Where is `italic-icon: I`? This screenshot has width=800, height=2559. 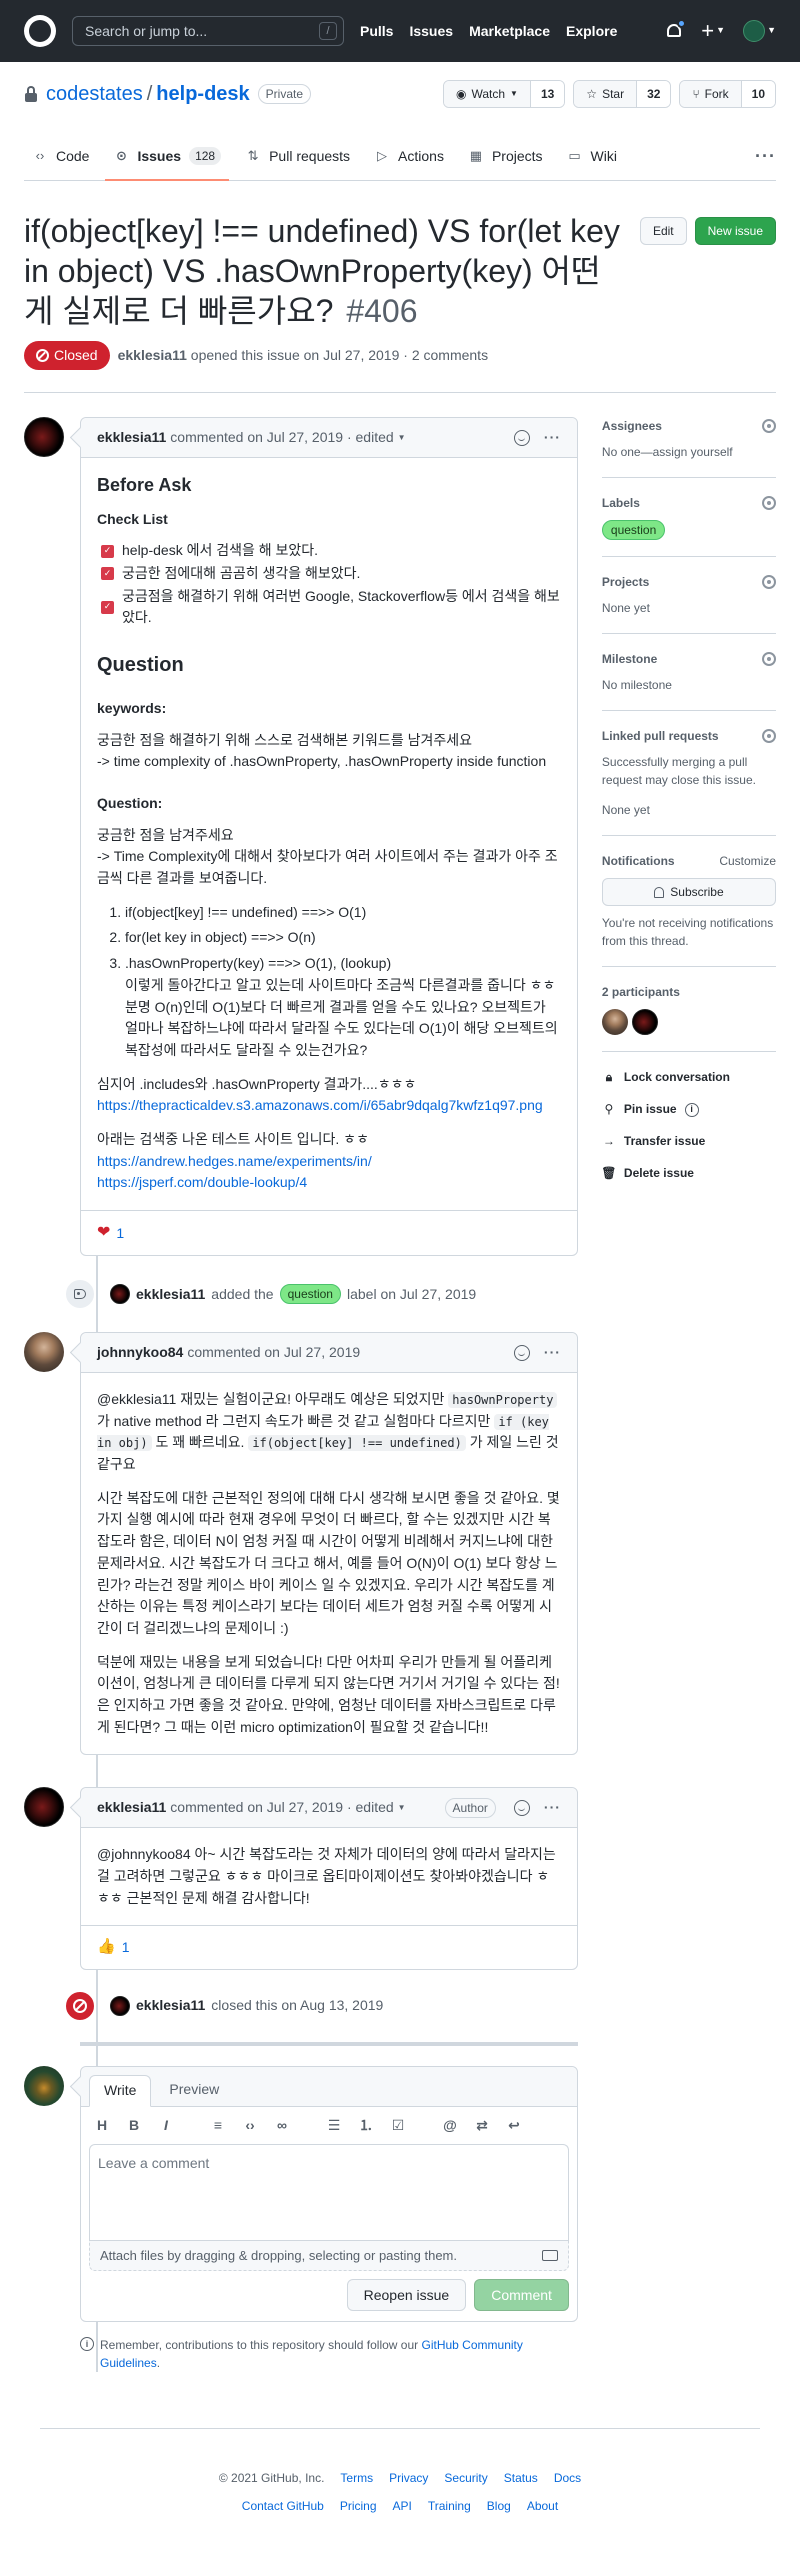
italic-icon: I is located at coordinates (166, 2125).